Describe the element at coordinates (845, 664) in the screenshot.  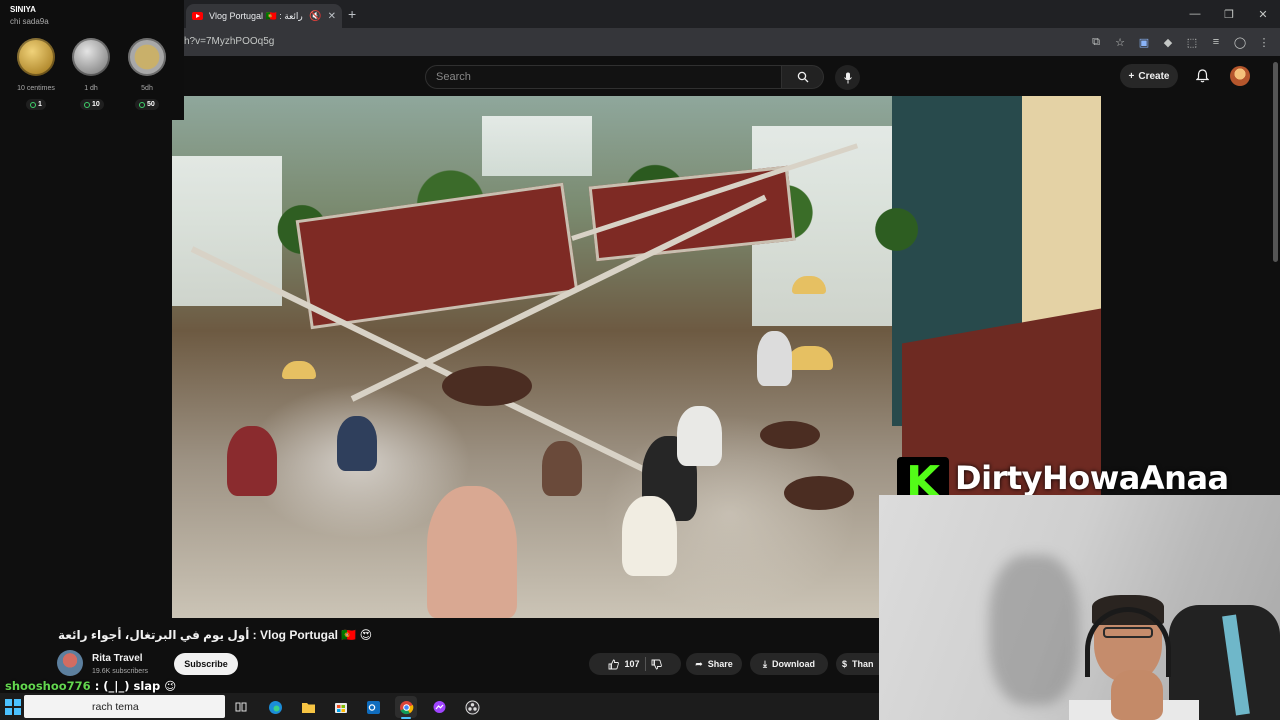
I see `thanks-dollar-icon: $` at that location.